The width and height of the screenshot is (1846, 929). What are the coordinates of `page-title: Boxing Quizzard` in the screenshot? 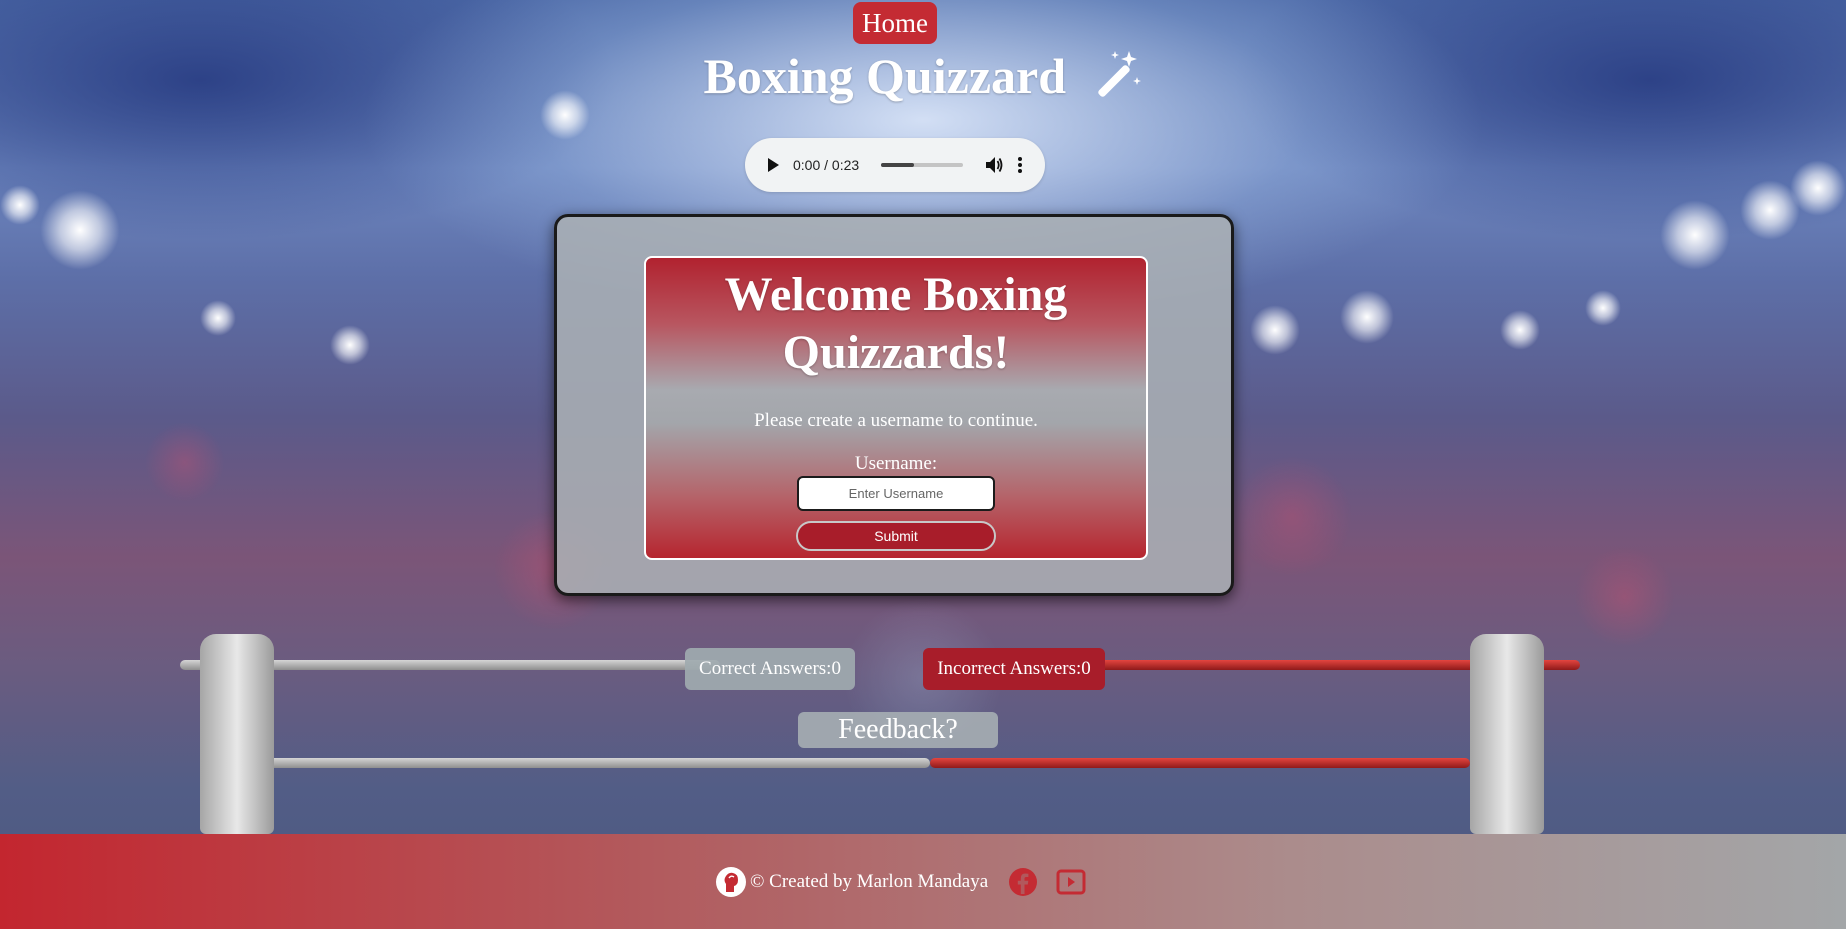 It's located at (923, 80).